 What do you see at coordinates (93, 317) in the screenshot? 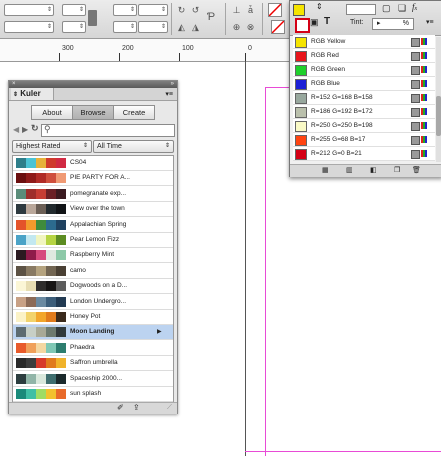
I see `theme-row: Honey Pot` at bounding box center [93, 317].